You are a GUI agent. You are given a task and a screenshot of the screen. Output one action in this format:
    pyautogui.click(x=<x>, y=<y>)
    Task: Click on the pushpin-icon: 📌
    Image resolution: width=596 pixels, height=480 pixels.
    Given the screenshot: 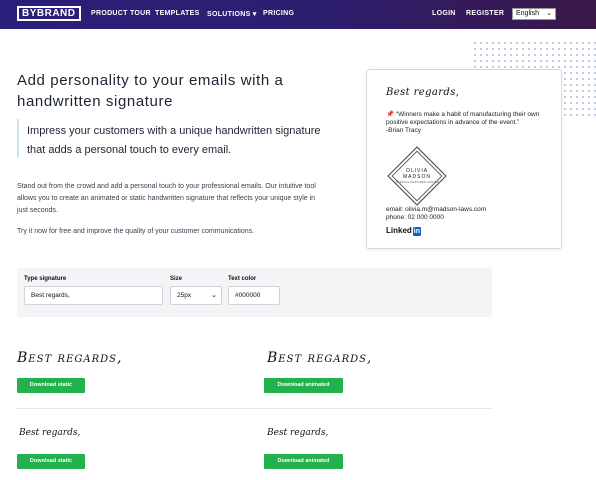 What is the action you would take?
    pyautogui.click(x=390, y=114)
    